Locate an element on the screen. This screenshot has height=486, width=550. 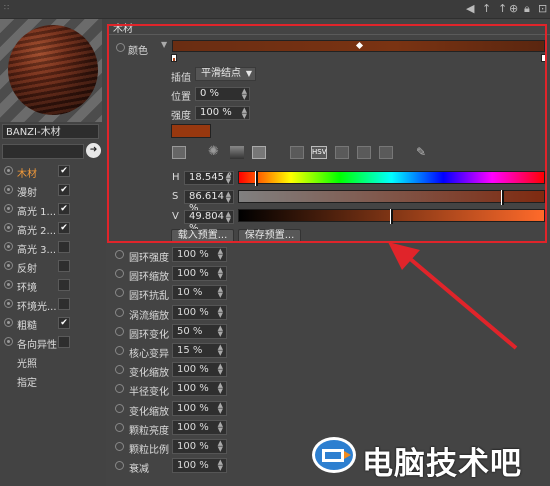
preview-sphere is located at coordinates (53, 70).